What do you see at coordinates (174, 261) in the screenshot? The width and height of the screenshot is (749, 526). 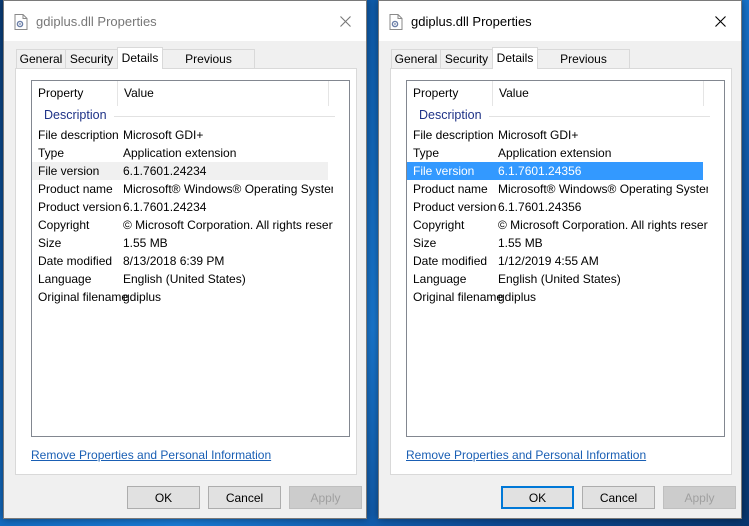 I see `property-value: 8/13/2018 6:39 PM` at bounding box center [174, 261].